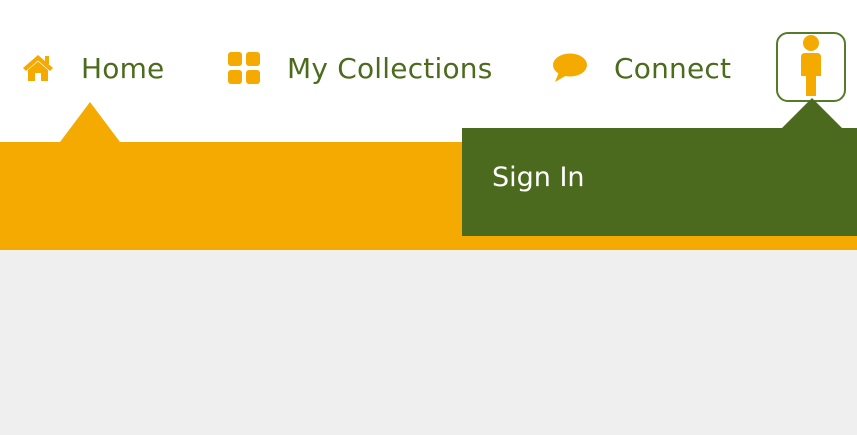 The image size is (857, 435). Describe the element at coordinates (812, 113) in the screenshot. I see `user-menu-pointer` at that location.